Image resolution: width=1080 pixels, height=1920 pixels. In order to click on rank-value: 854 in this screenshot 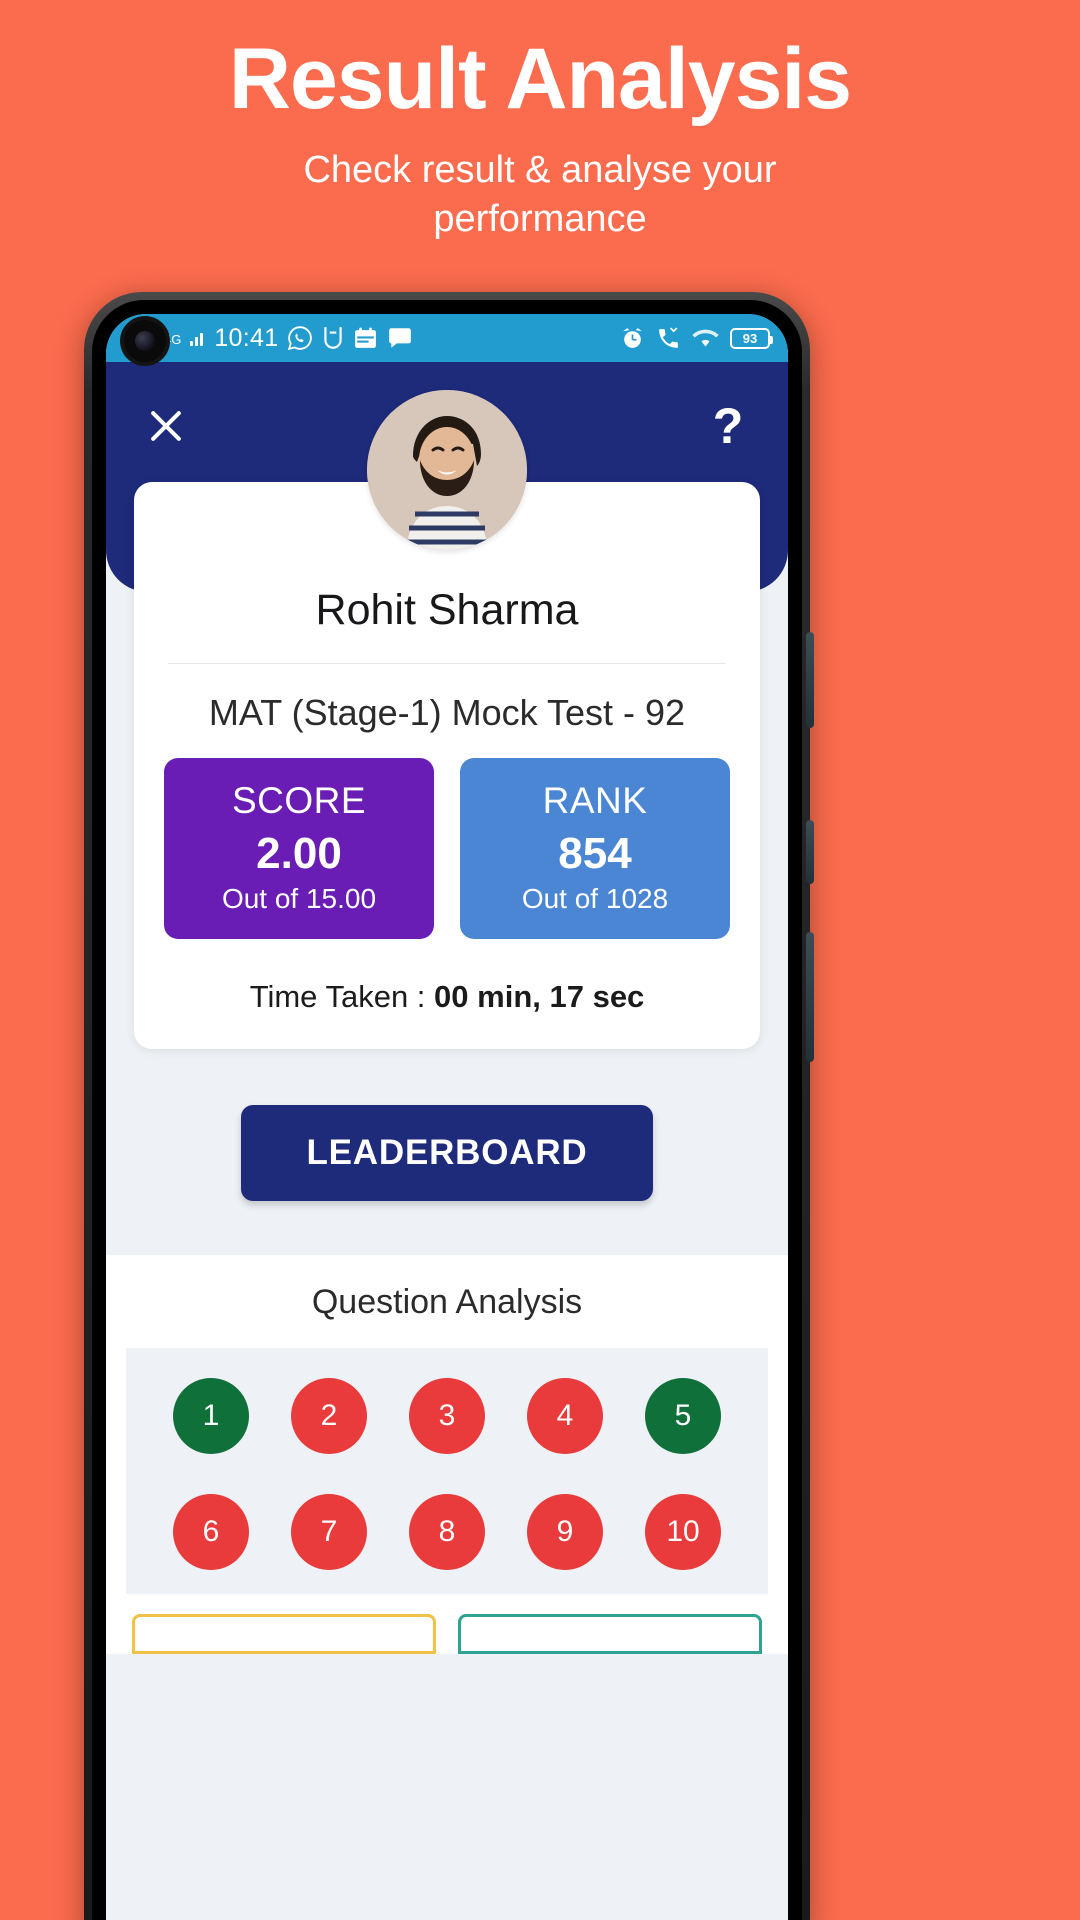, I will do `click(595, 853)`.